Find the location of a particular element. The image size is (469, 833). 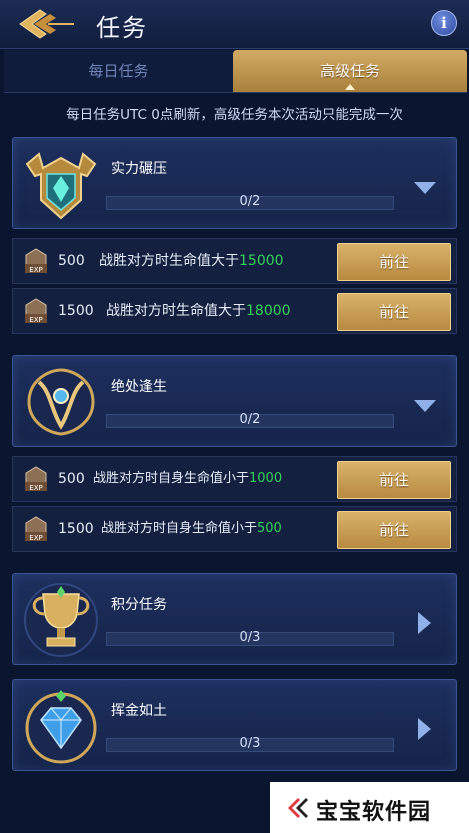

quest-card: 实力碾压 0/2 is located at coordinates (234, 183).